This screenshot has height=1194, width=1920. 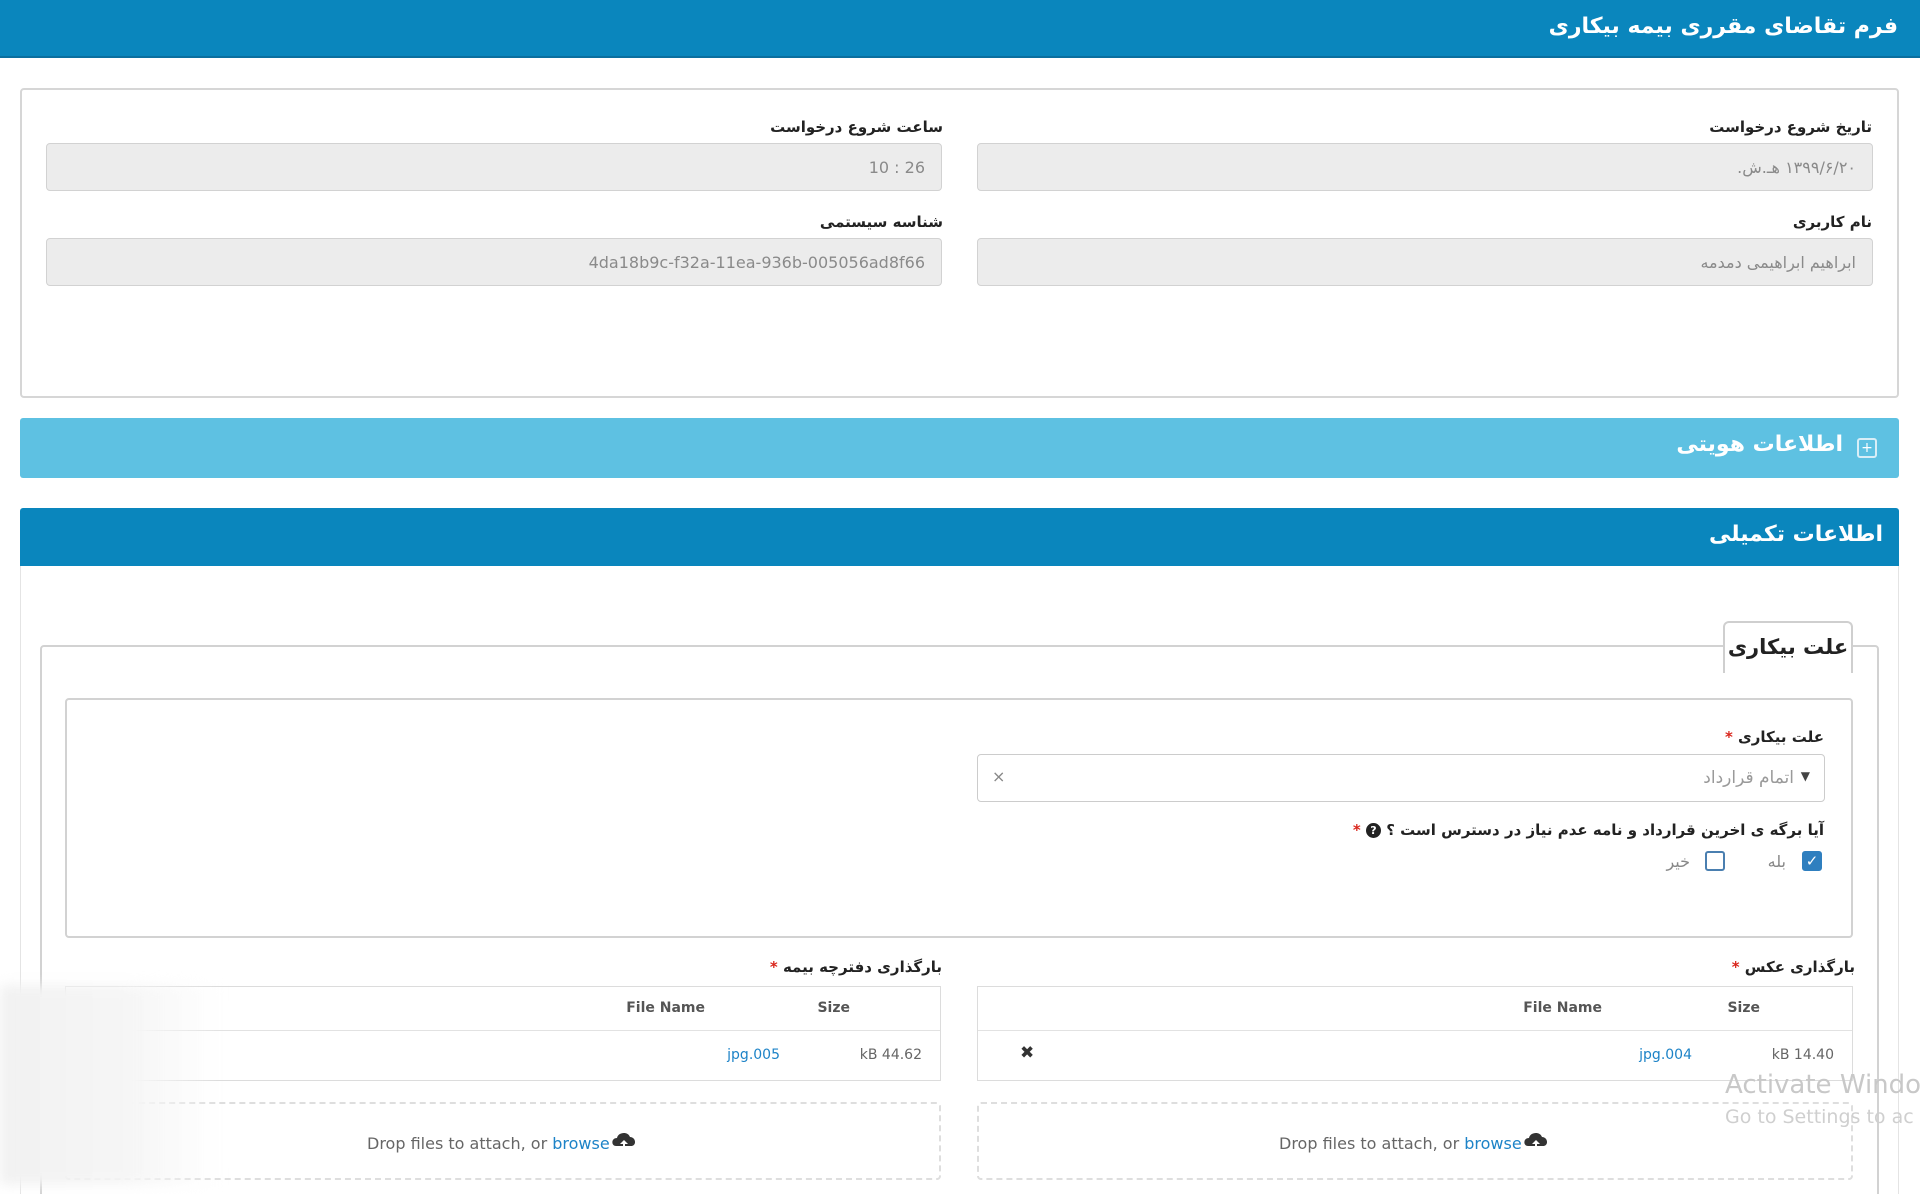 I want to click on reason-select-value: اتمام قرارداد, so click(x=1748, y=778).